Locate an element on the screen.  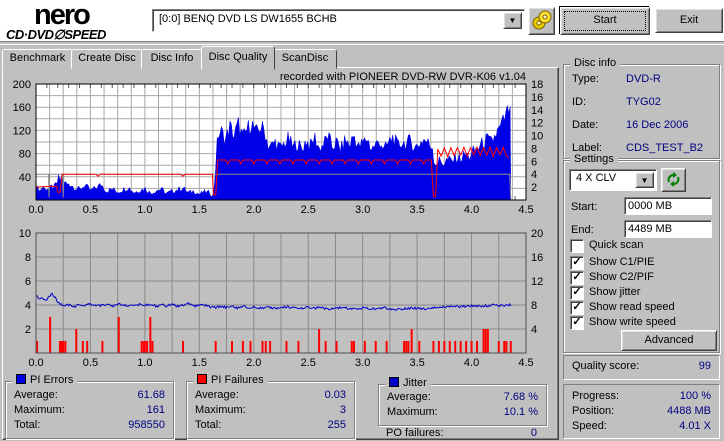
stat-value: 161 is located at coordinates (155, 410).